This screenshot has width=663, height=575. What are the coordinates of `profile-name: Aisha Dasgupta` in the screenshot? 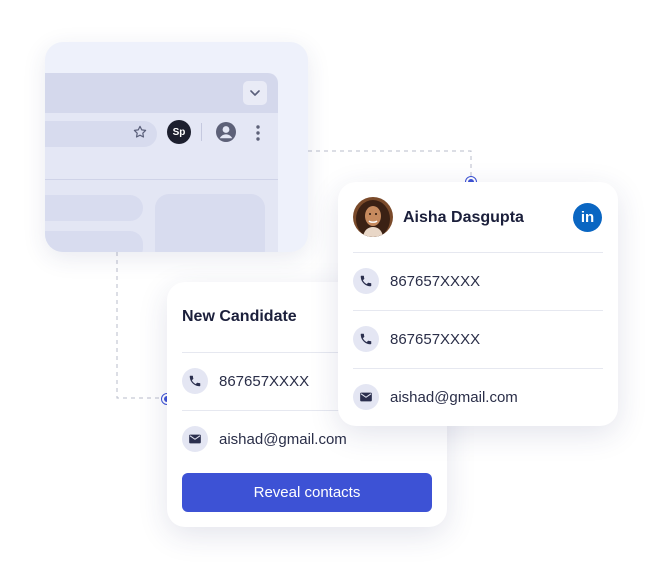 It's located at (463, 217).